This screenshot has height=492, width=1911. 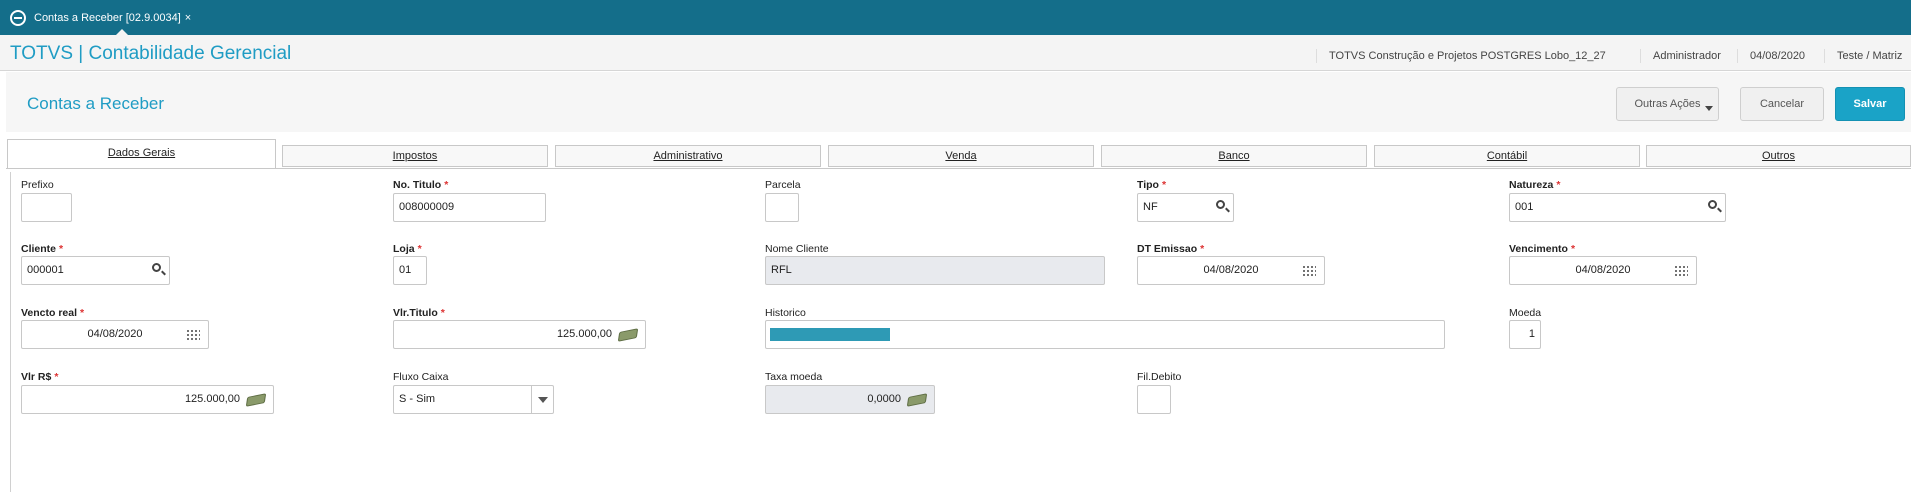 I want to click on vencto-real-label: Vencto real *, so click(x=52, y=313).